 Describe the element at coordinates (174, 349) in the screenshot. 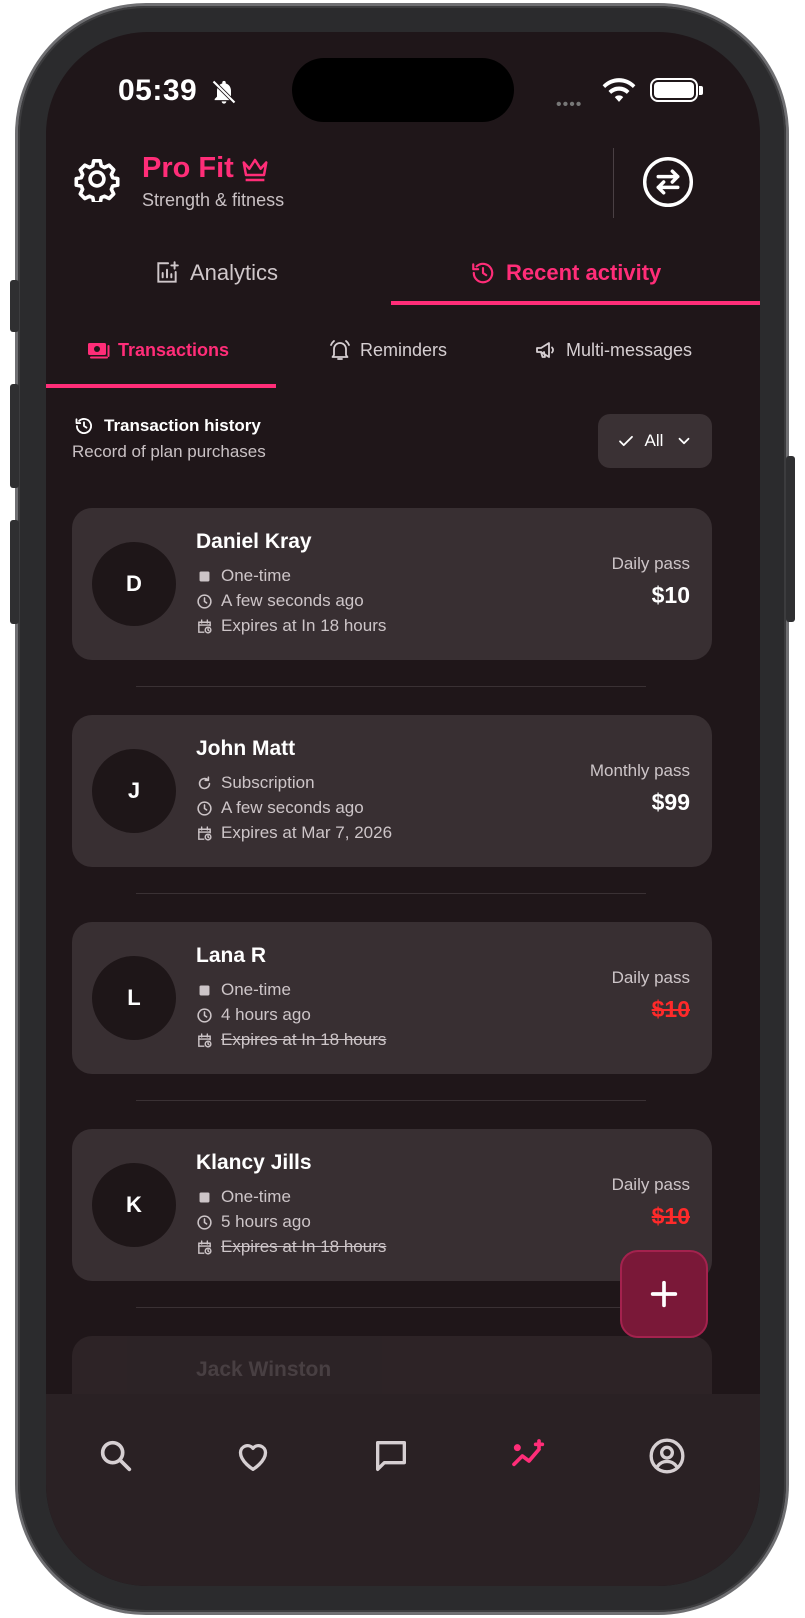

I see `tab-transactions-label: Transactions` at that location.